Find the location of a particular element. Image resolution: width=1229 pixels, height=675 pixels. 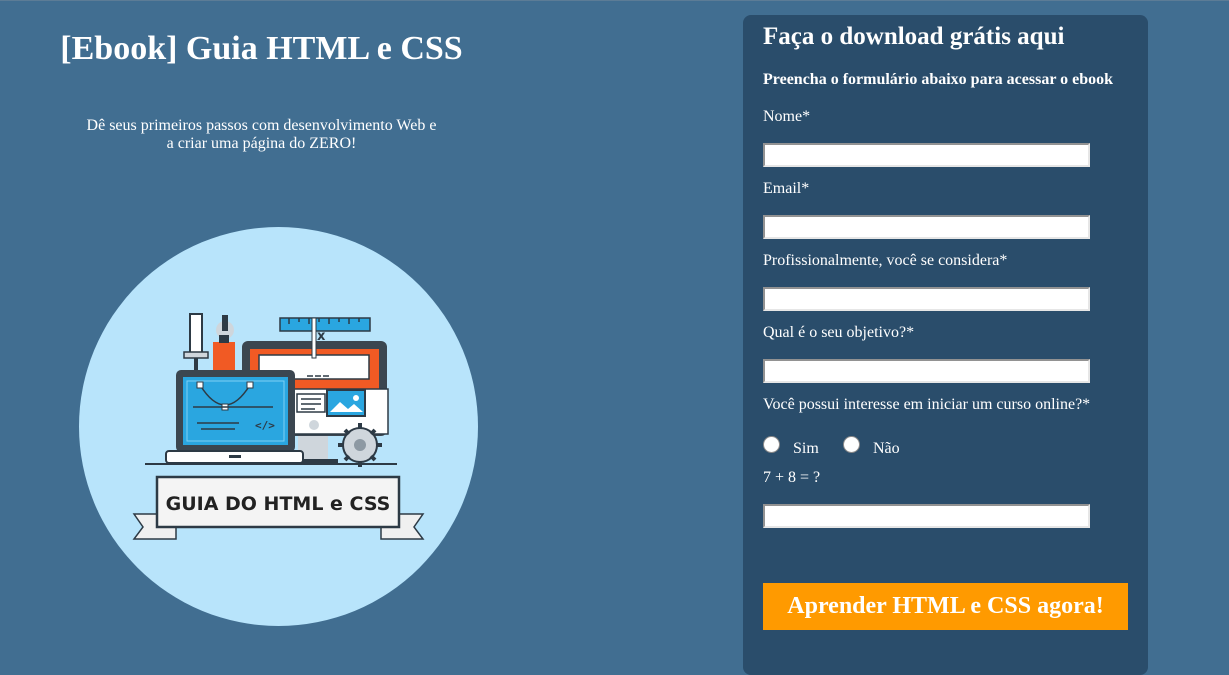

code-glyph: </> is located at coordinates (265, 425).